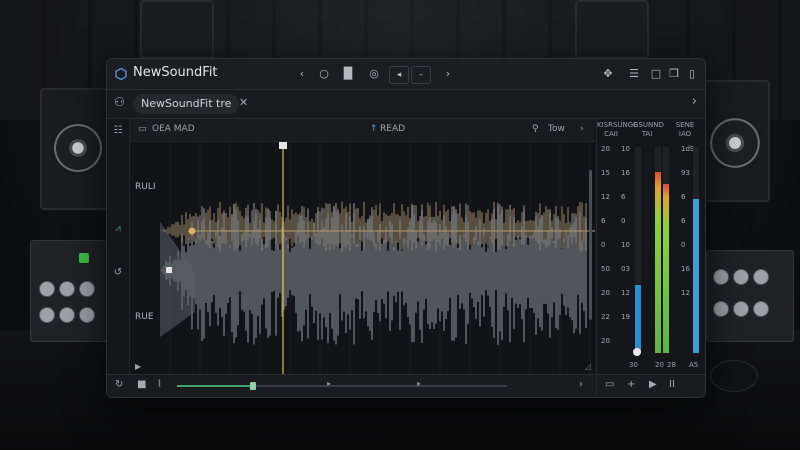 This screenshot has width=800, height=450. I want to click on meter-mode-icon: ▭, so click(609, 384).